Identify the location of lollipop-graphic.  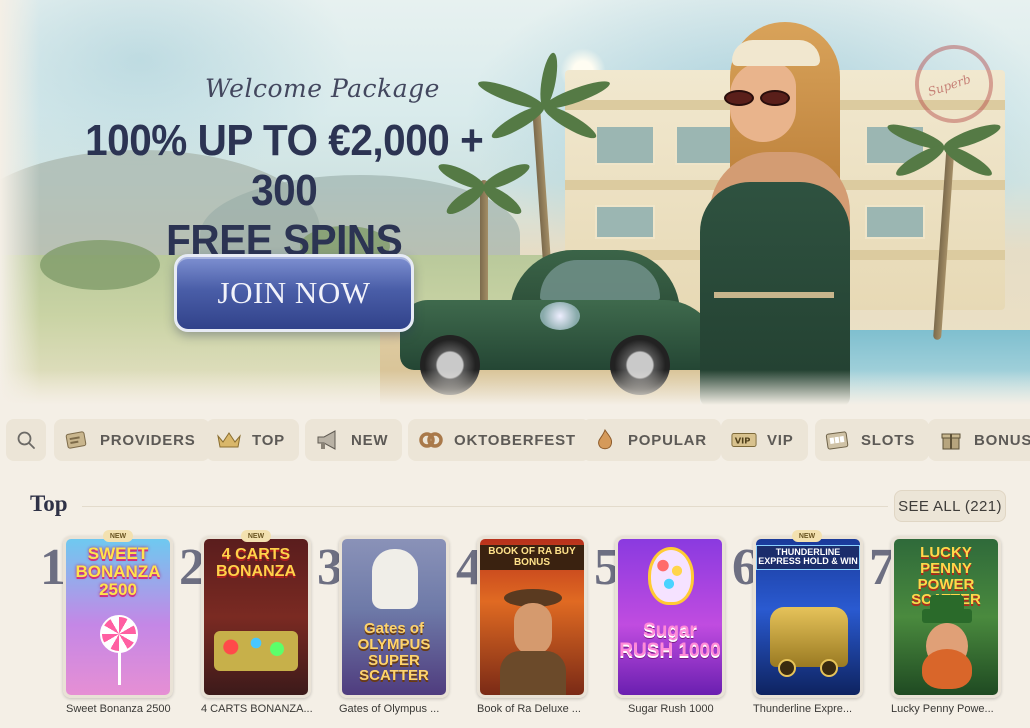
(119, 634).